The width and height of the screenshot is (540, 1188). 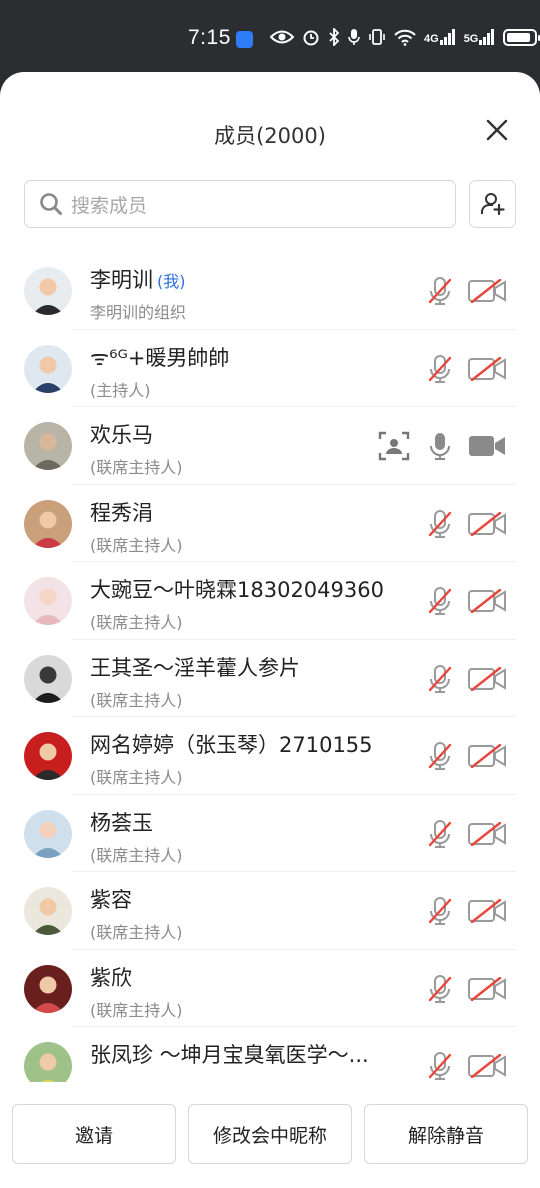 I want to click on bottom-bar: 邀请 修改会中昵称 解除静音, so click(x=270, y=1134).